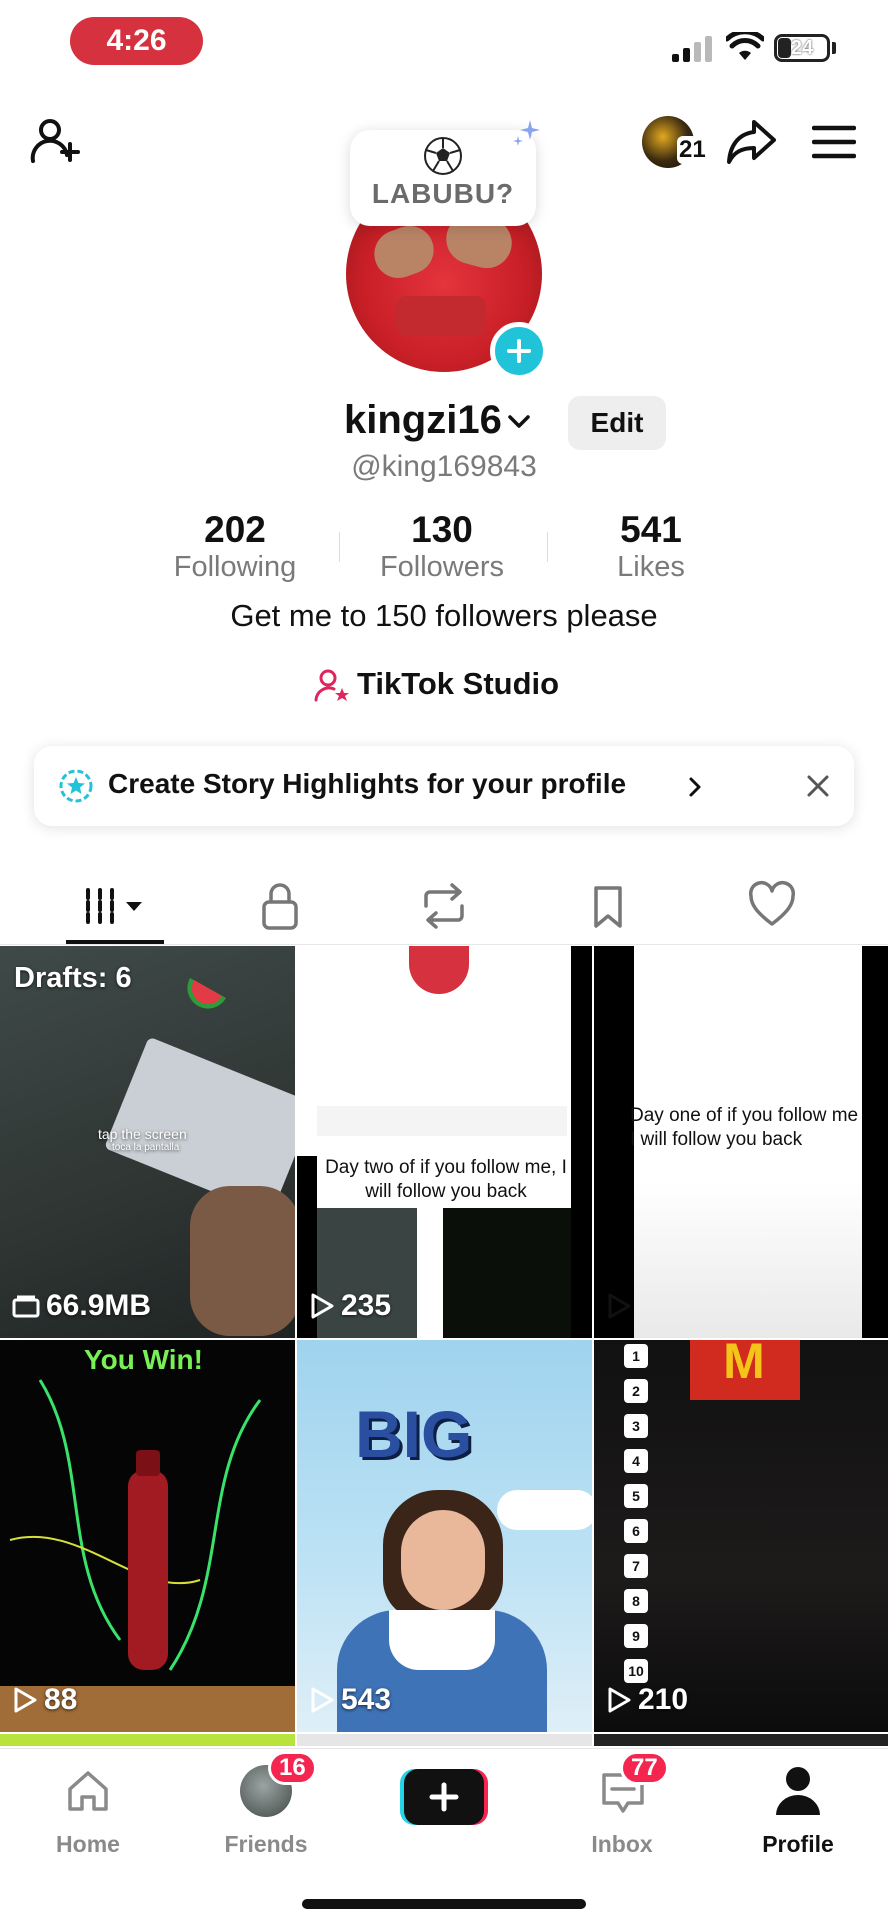 The image size is (888, 1920). I want to click on close-icon, so click(818, 786).